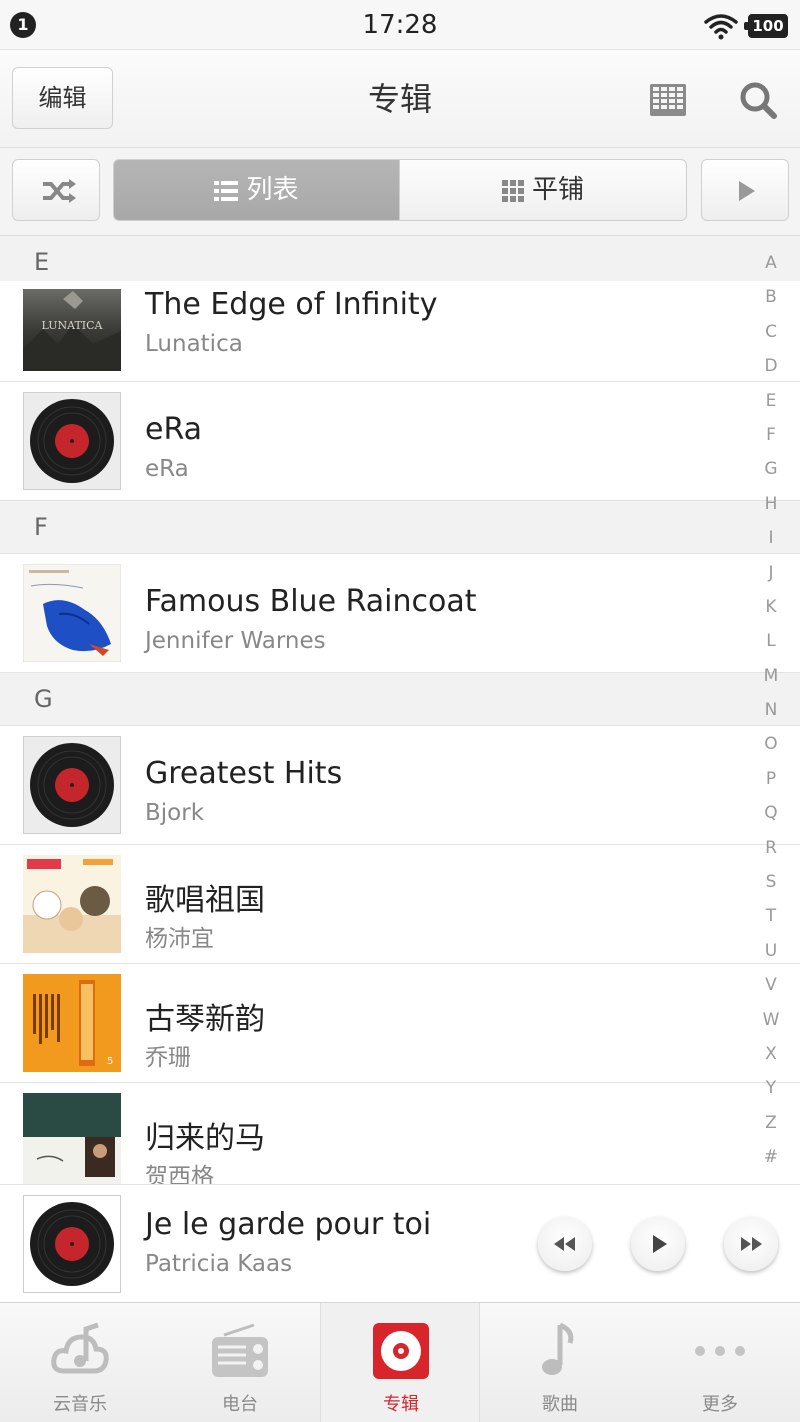  What do you see at coordinates (400, 441) in the screenshot?
I see `album-row: eRa eRa` at bounding box center [400, 441].